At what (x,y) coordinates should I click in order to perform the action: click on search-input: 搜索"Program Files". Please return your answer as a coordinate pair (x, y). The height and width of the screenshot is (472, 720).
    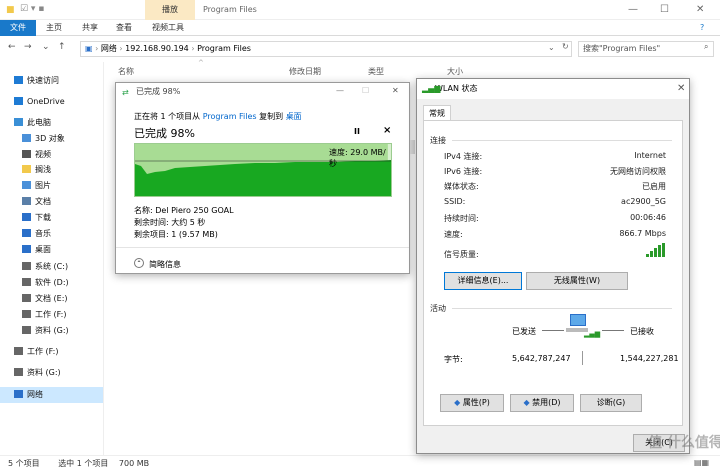
    Looking at the image, I should click on (646, 49).